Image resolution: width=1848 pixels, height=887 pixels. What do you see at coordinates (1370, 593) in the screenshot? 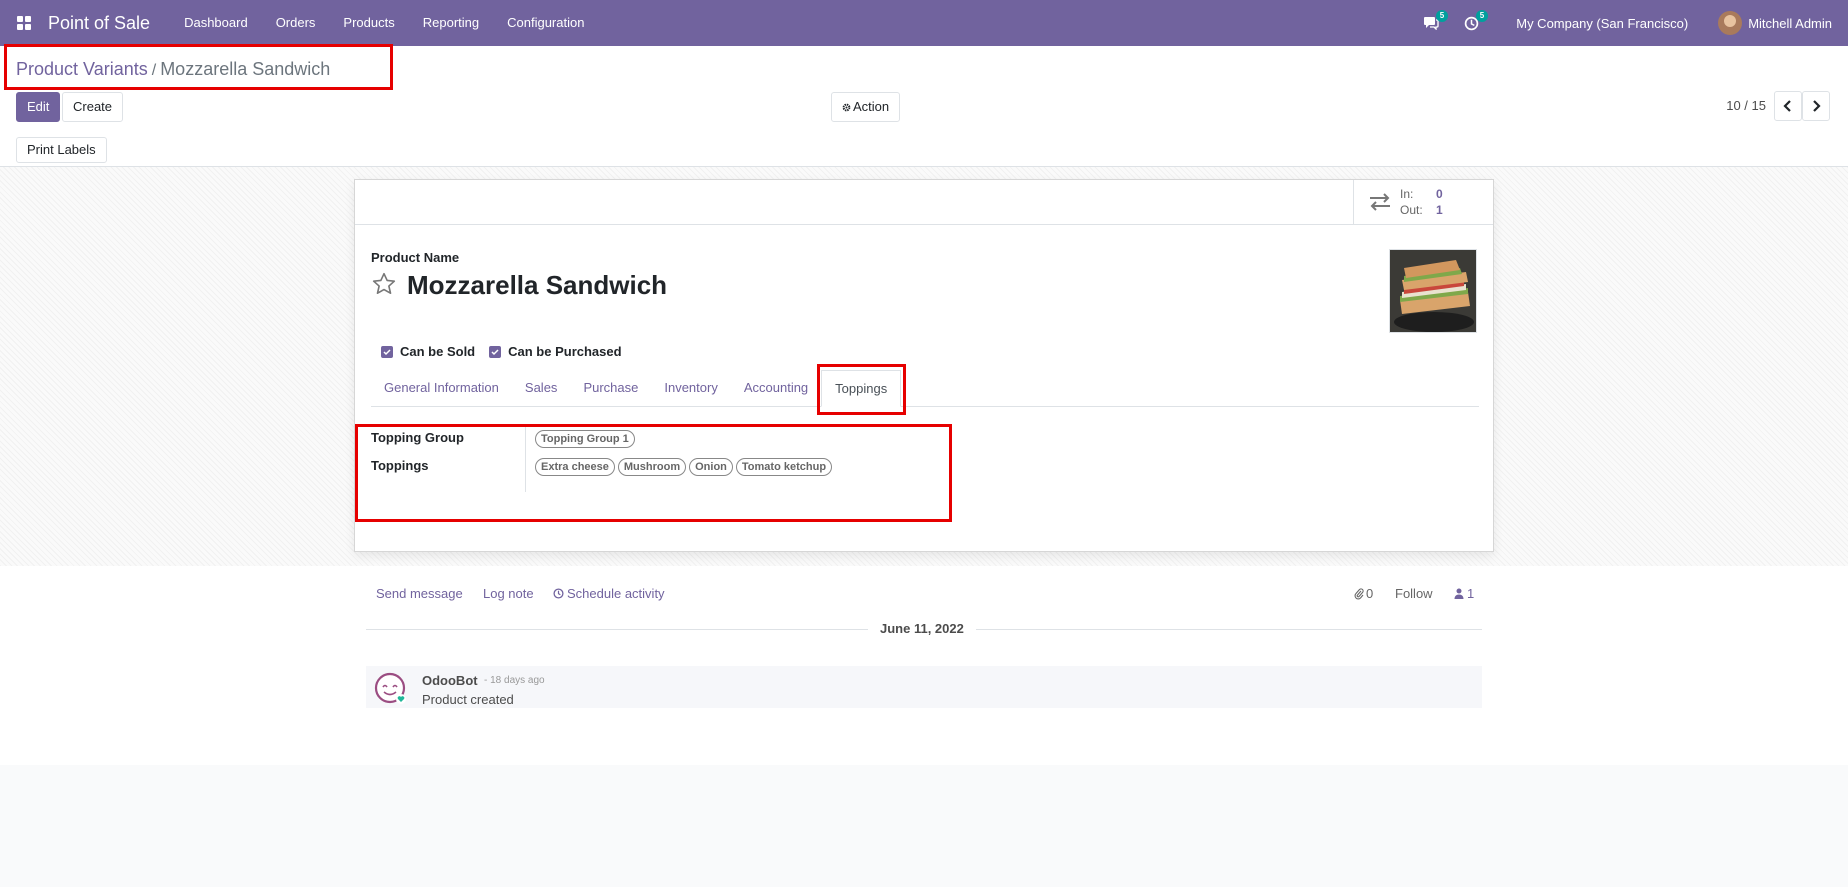
I see `attachments-count: 0` at bounding box center [1370, 593].